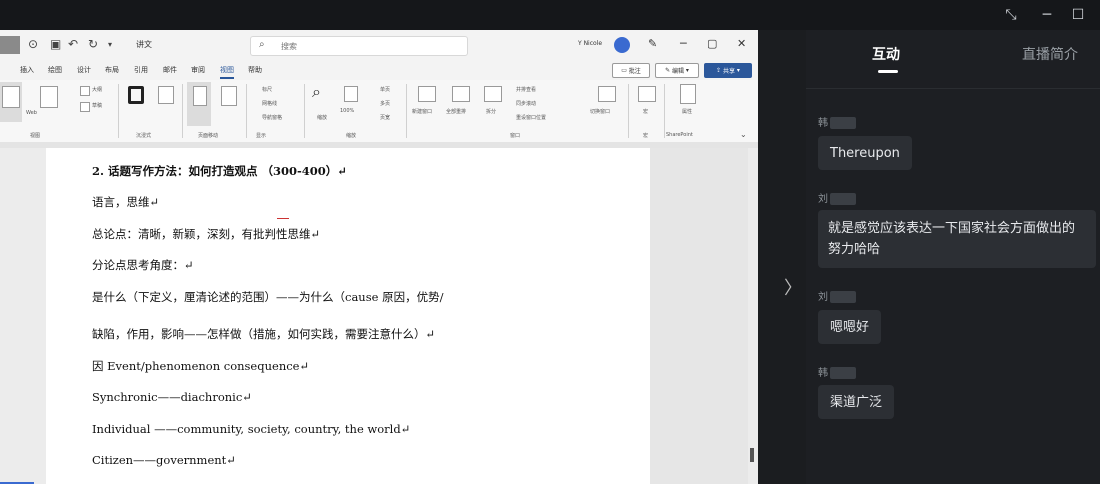  What do you see at coordinates (84, 70) in the screenshot?
I see `tab-design: 设计` at bounding box center [84, 70].